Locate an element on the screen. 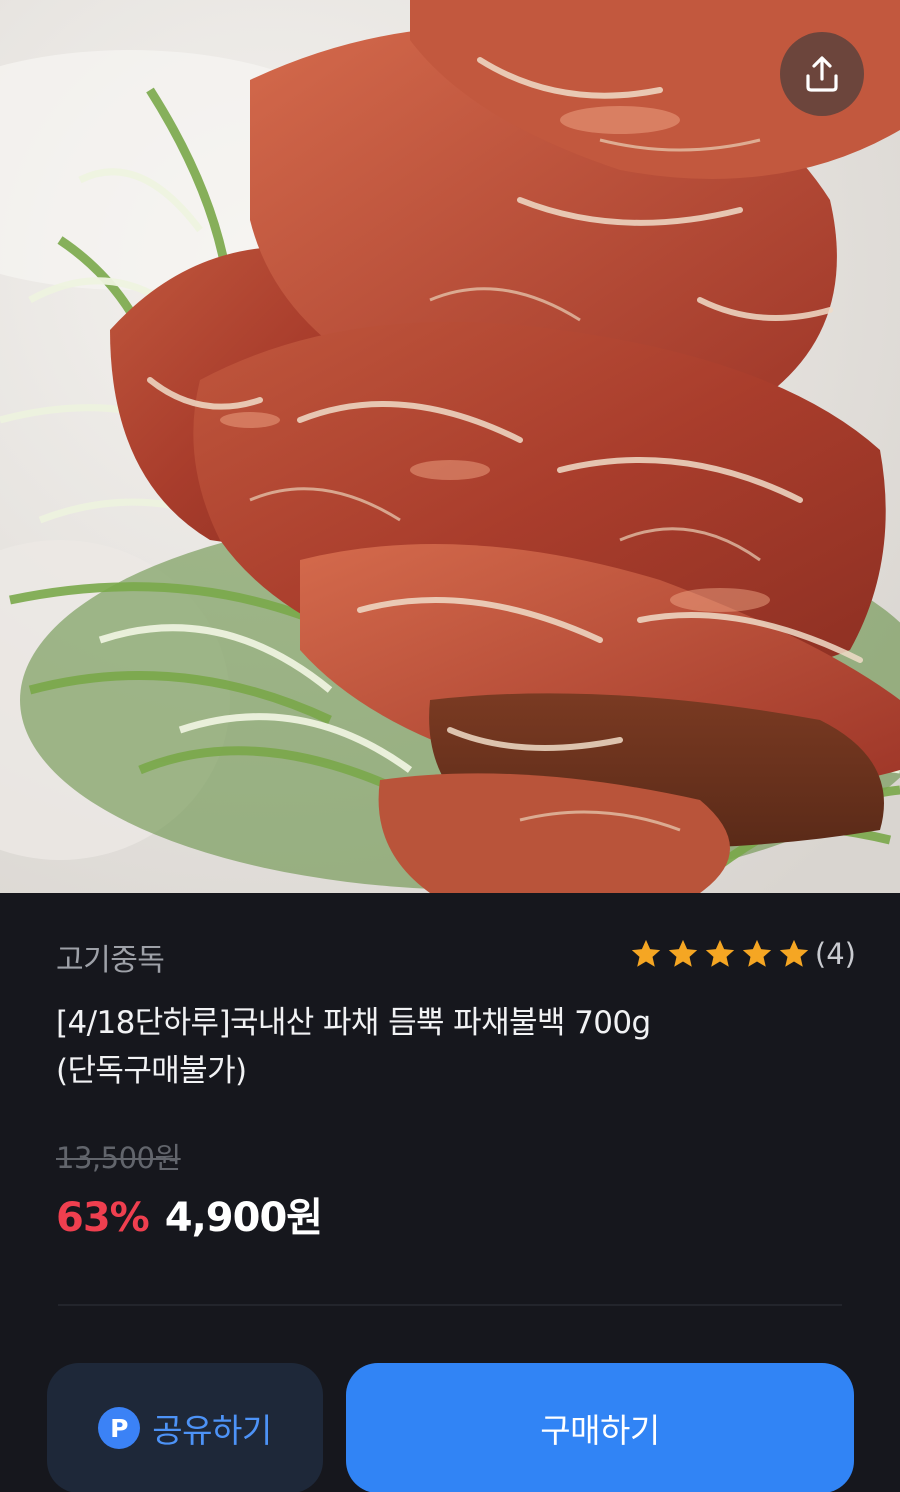  share-upload-icon is located at coordinates (822, 74).